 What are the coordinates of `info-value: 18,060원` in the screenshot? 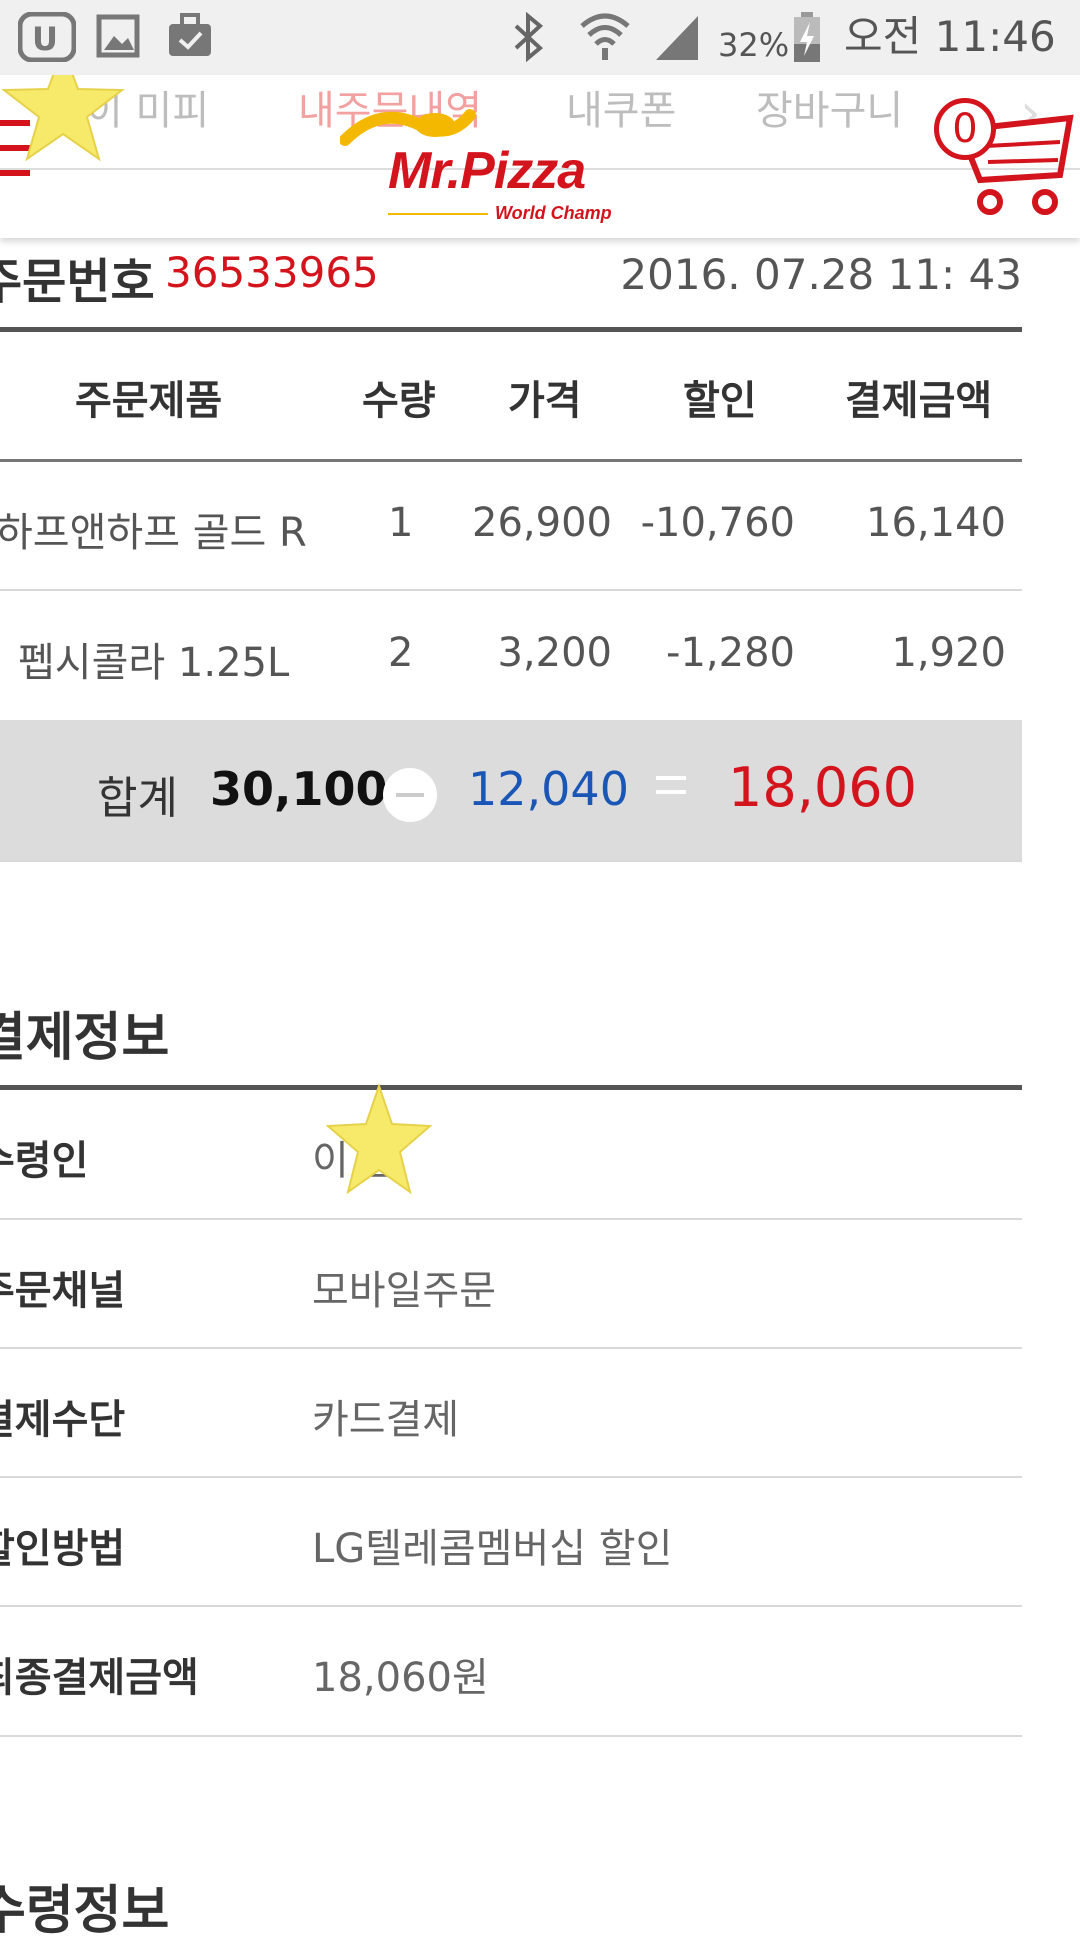 It's located at (400, 1678).